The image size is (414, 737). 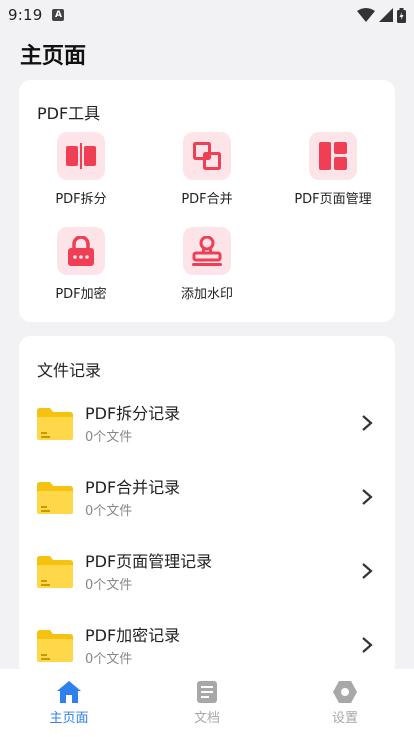 I want to click on record-item-encrypt: PDF加密记录 0个文件, so click(x=207, y=646).